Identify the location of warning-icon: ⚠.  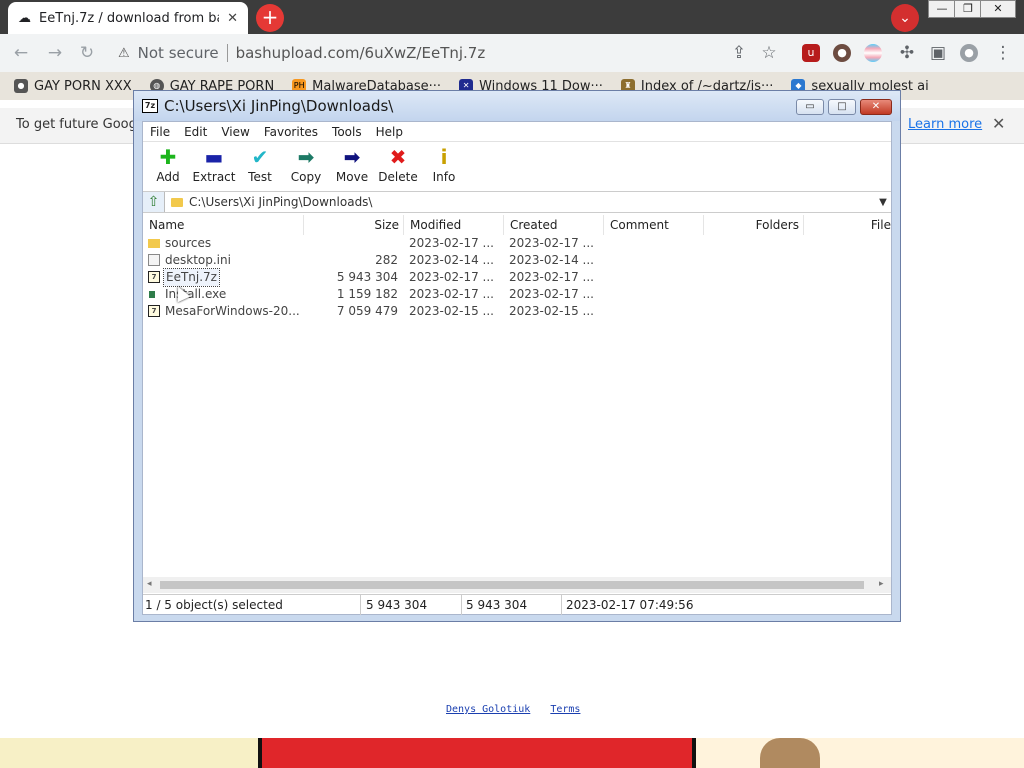
(124, 53).